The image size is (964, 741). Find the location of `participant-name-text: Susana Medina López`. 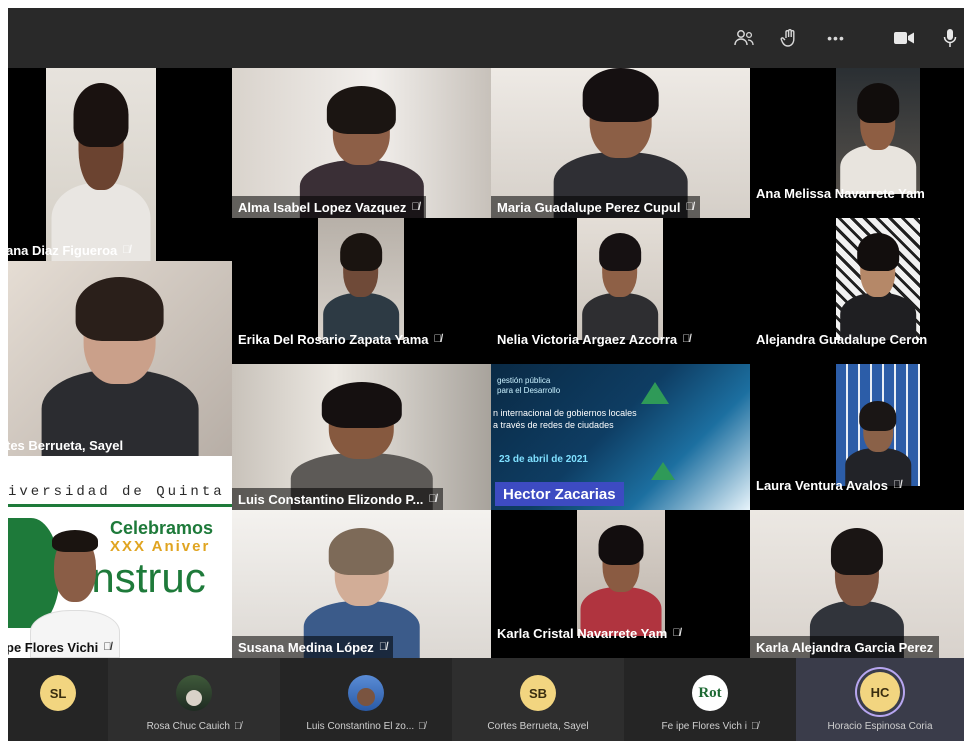

participant-name-text: Susana Medina López is located at coordinates (306, 647).